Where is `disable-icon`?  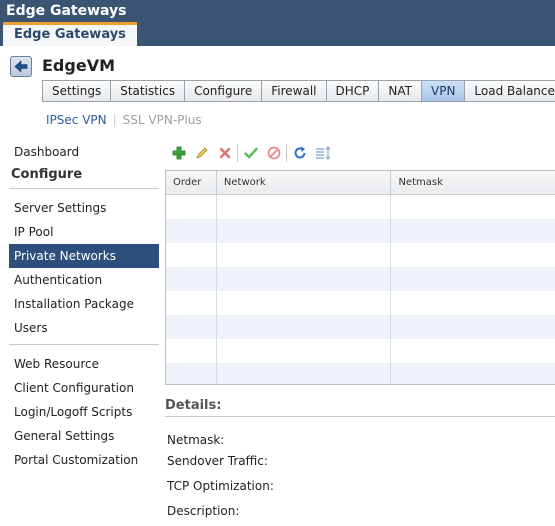
disable-icon is located at coordinates (273, 153).